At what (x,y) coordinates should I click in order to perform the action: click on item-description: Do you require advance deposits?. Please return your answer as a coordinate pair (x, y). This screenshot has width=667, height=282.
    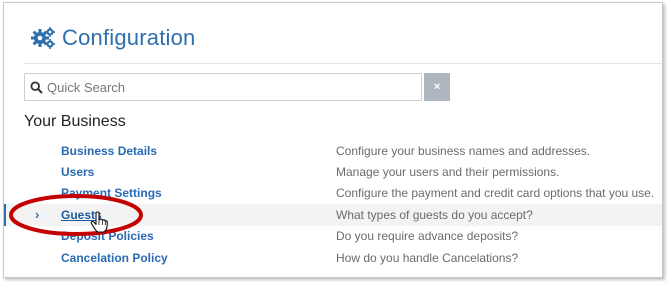
    Looking at the image, I should click on (427, 236).